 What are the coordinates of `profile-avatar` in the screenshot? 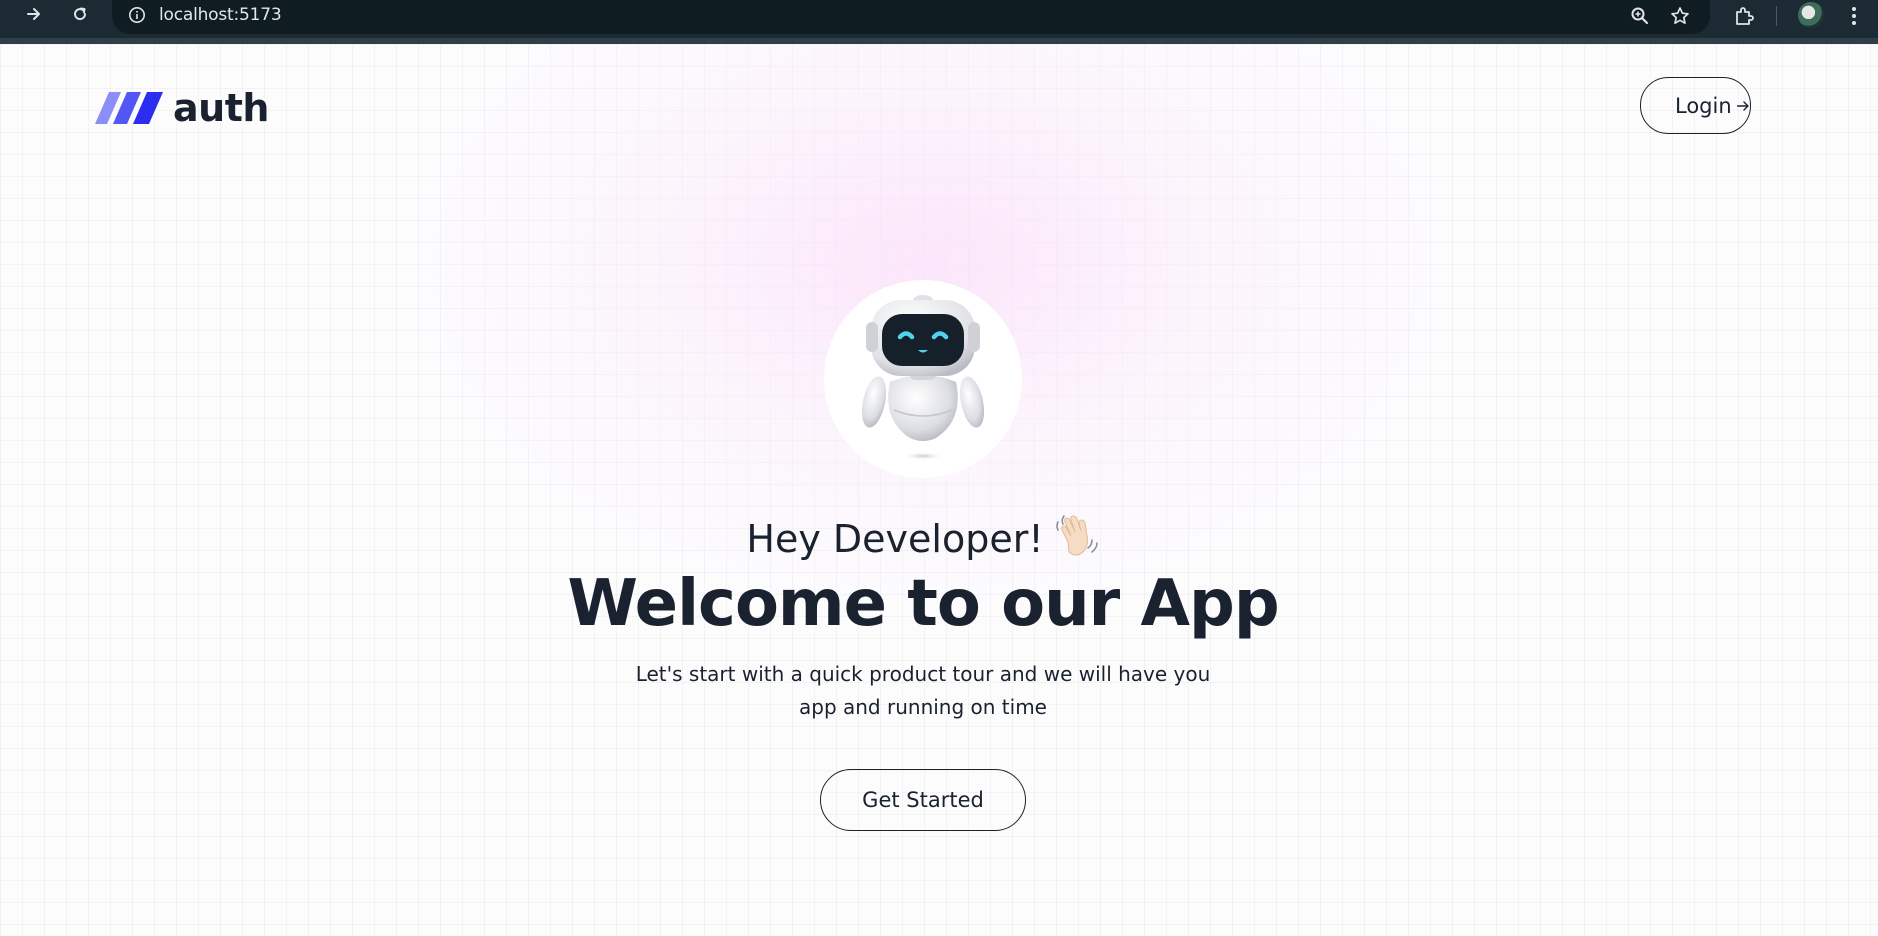 It's located at (1811, 15).